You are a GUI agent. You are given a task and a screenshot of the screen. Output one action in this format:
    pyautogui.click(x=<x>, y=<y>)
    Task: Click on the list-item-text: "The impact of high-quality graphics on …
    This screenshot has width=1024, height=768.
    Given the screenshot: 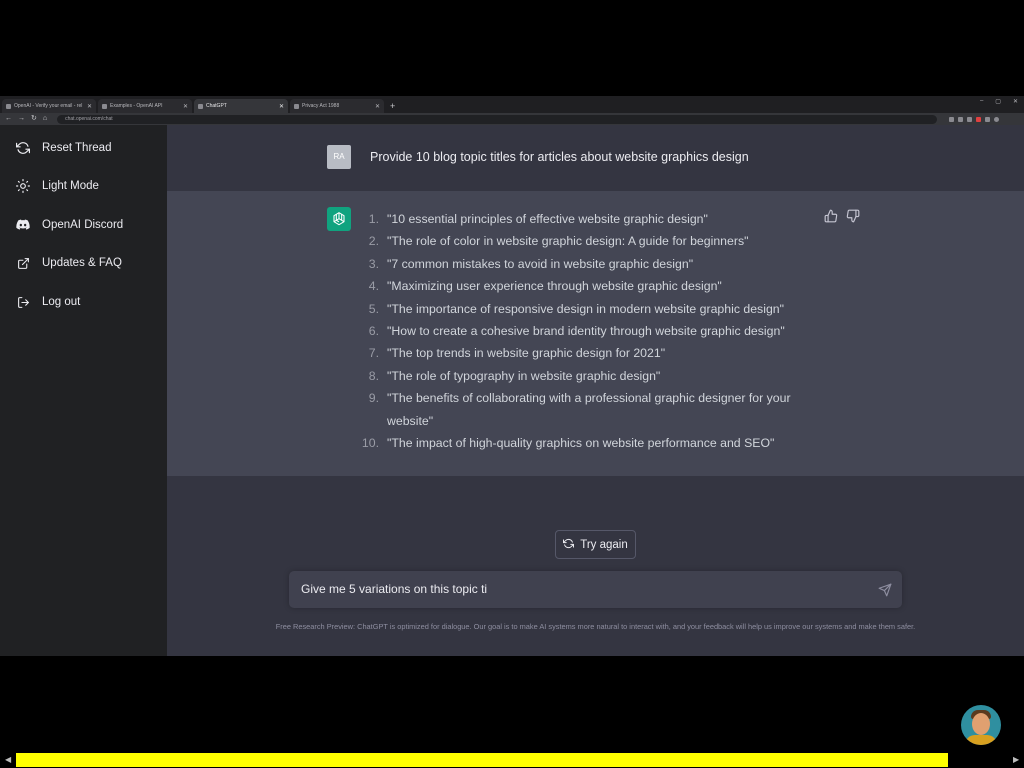 What is the action you would take?
    pyautogui.click(x=581, y=443)
    